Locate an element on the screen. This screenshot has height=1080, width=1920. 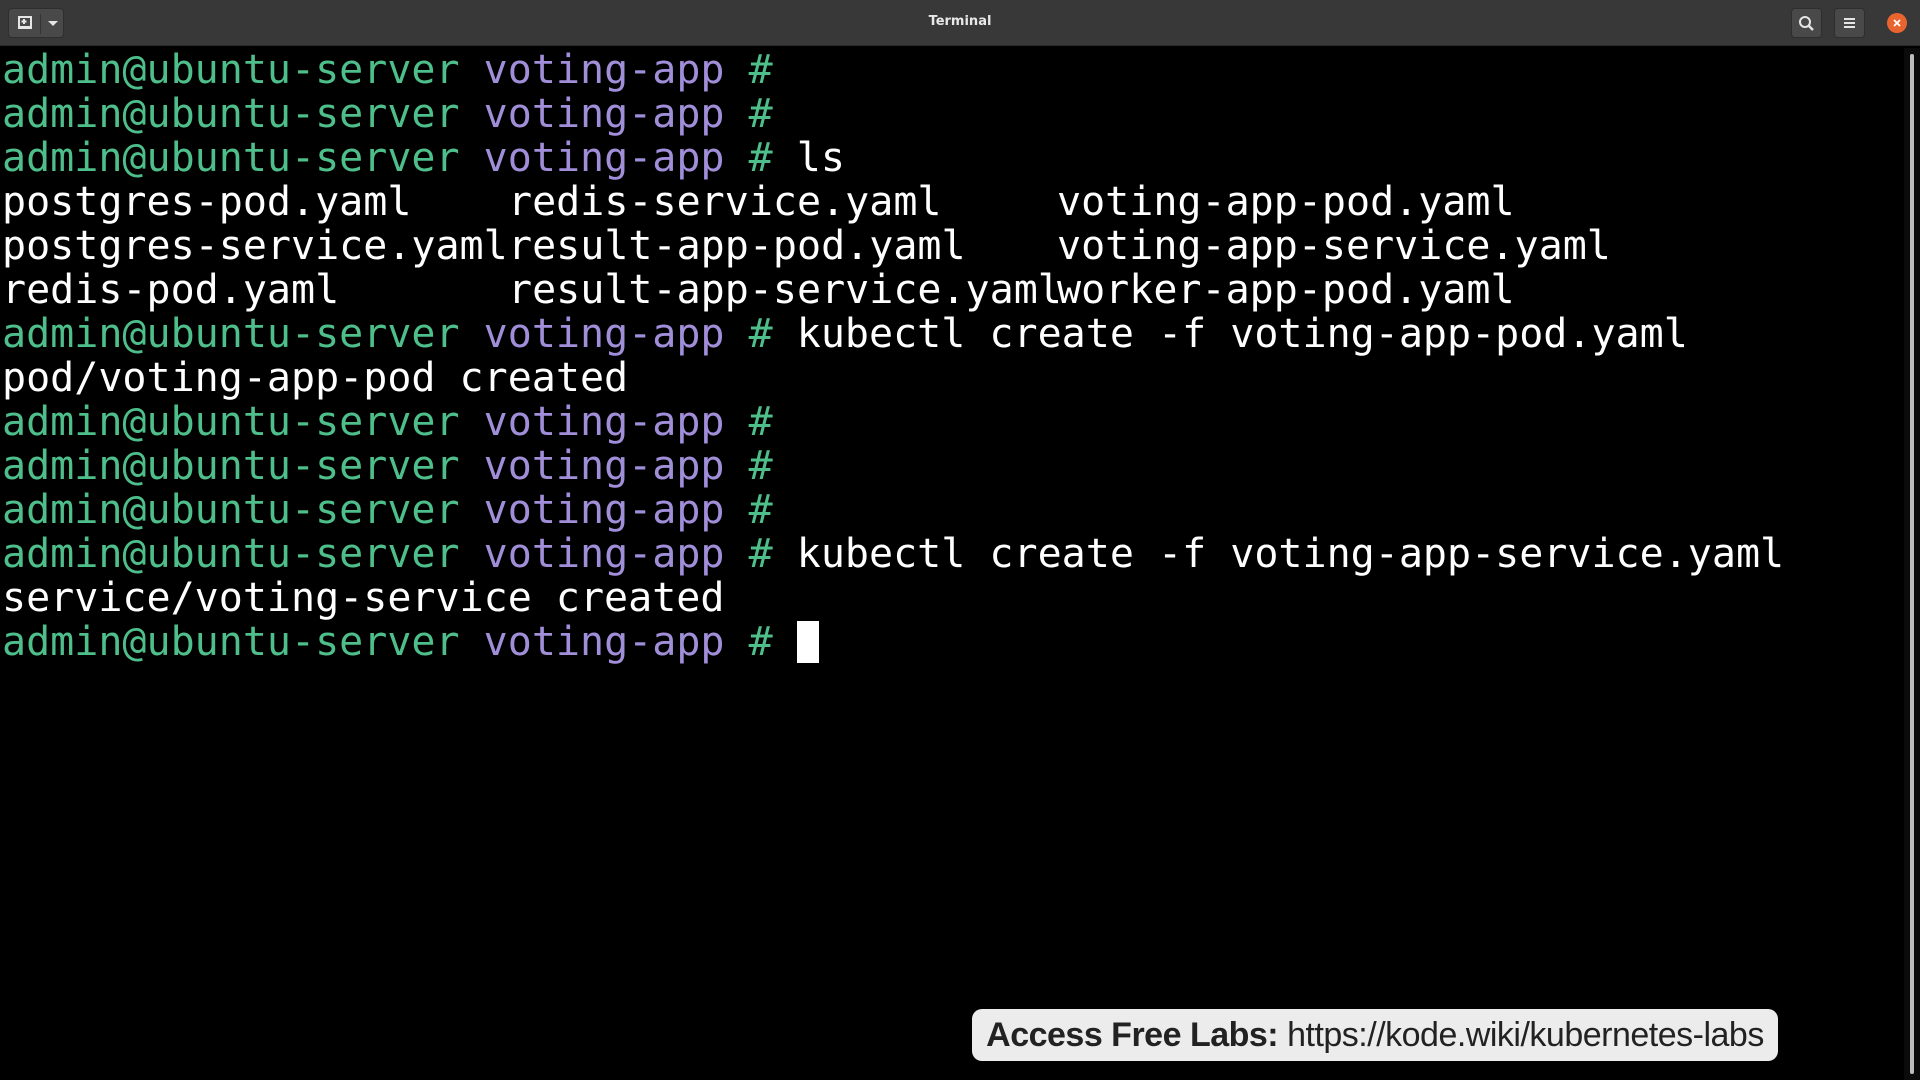
search-button is located at coordinates (1806, 23).